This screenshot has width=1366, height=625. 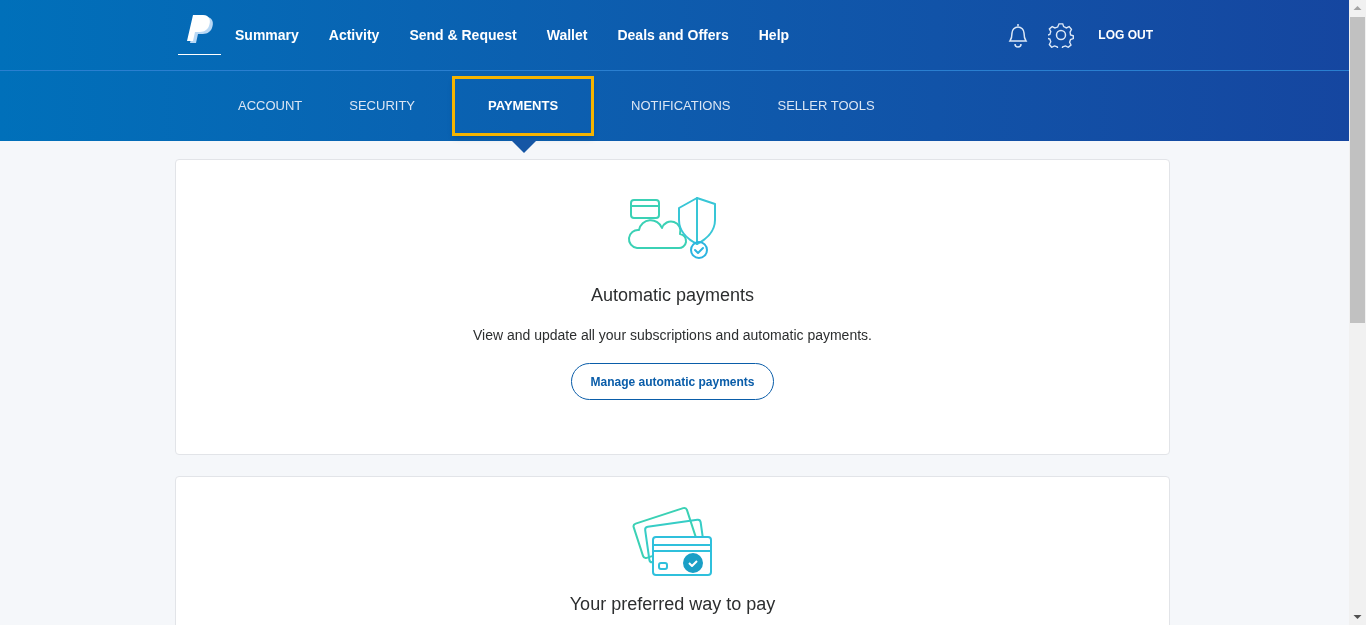 I want to click on card-description: View and update all your subscriptions and automatic payments., so click(x=672, y=335).